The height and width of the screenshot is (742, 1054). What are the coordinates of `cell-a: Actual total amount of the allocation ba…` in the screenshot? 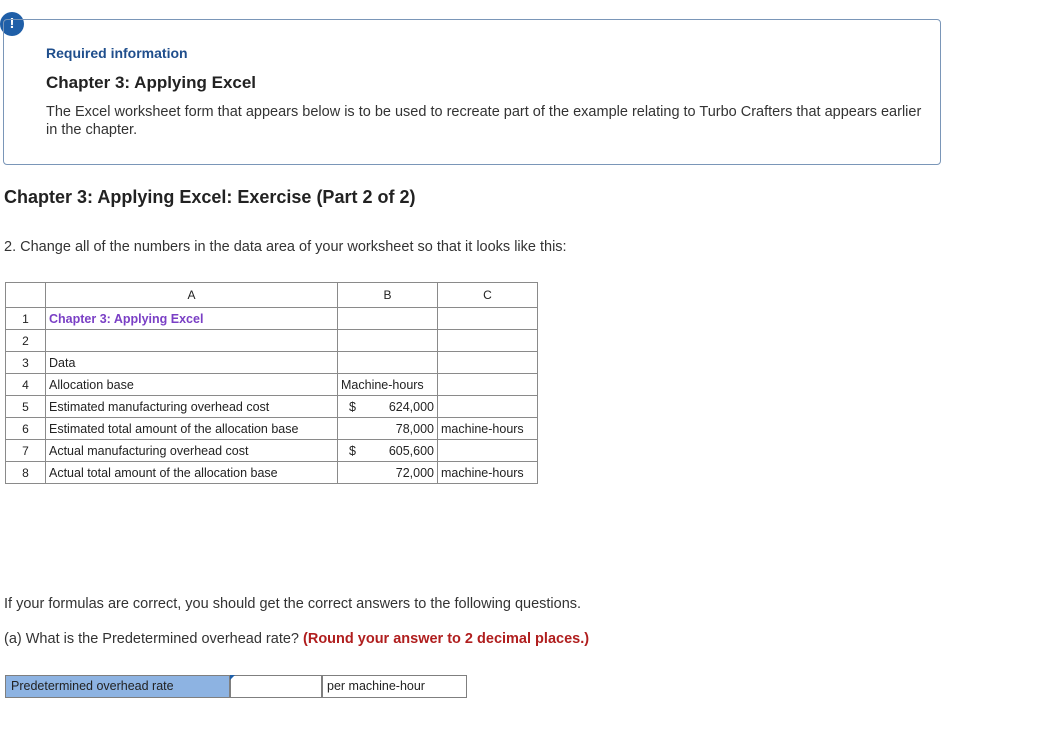 It's located at (192, 473).